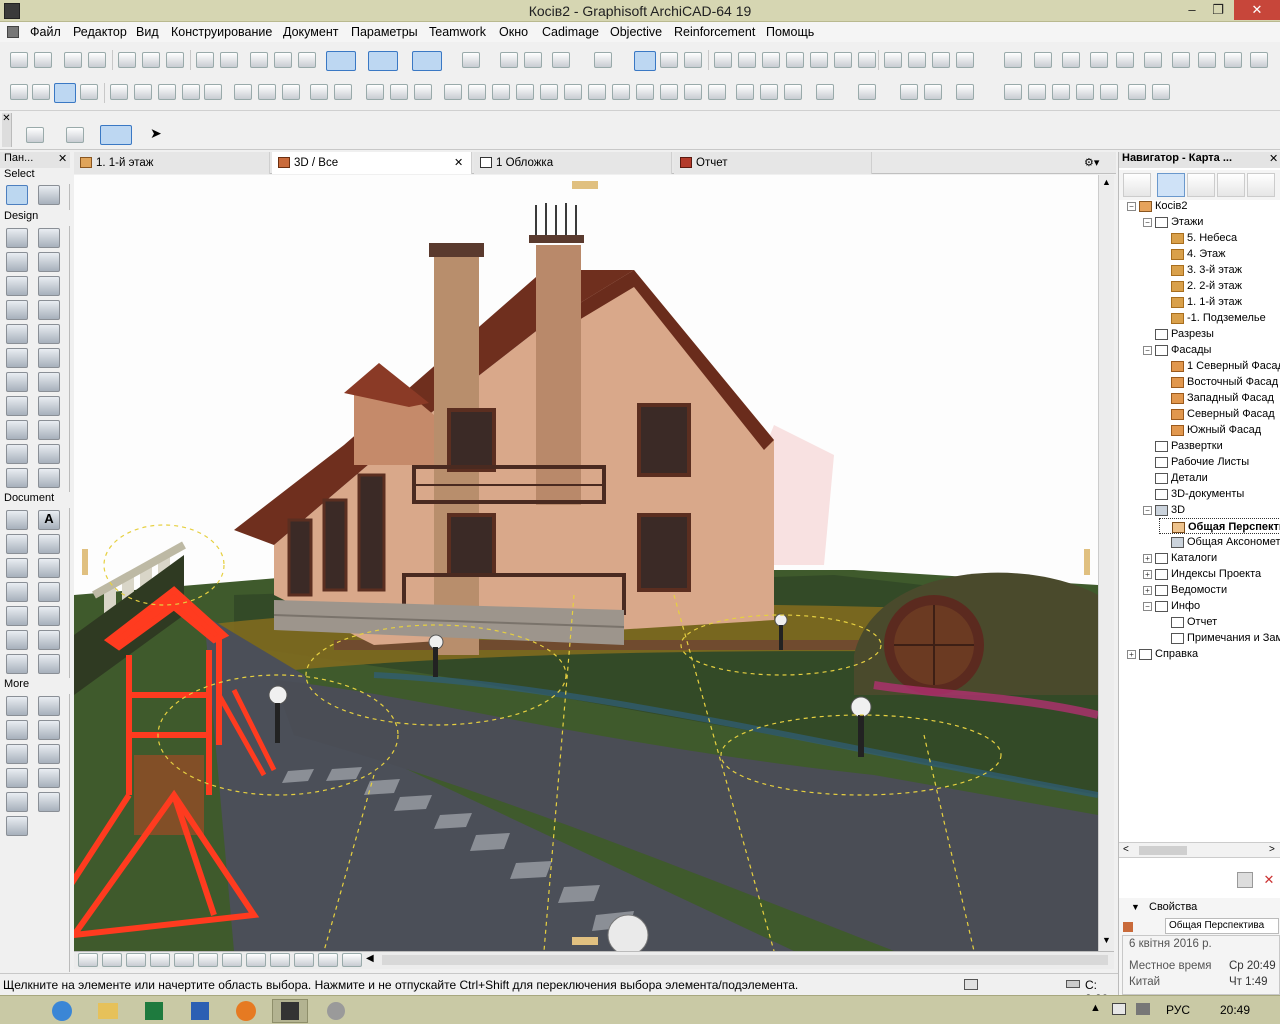 This screenshot has height=1024, width=1280. Describe the element at coordinates (1137, 92) in the screenshot. I see `teamwork-send-icon` at that location.